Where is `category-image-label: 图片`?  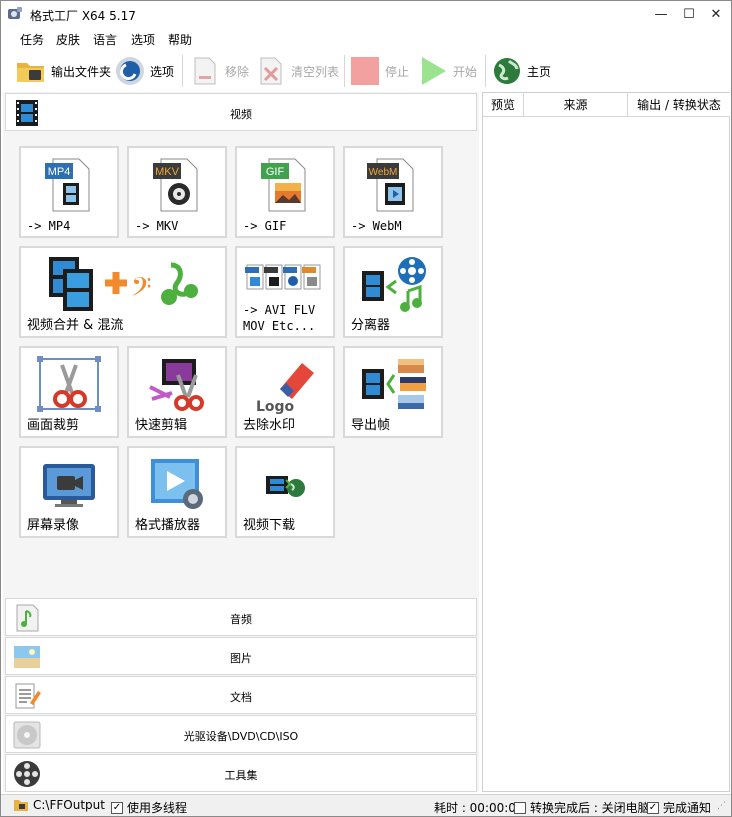 category-image-label: 图片 is located at coordinates (241, 658).